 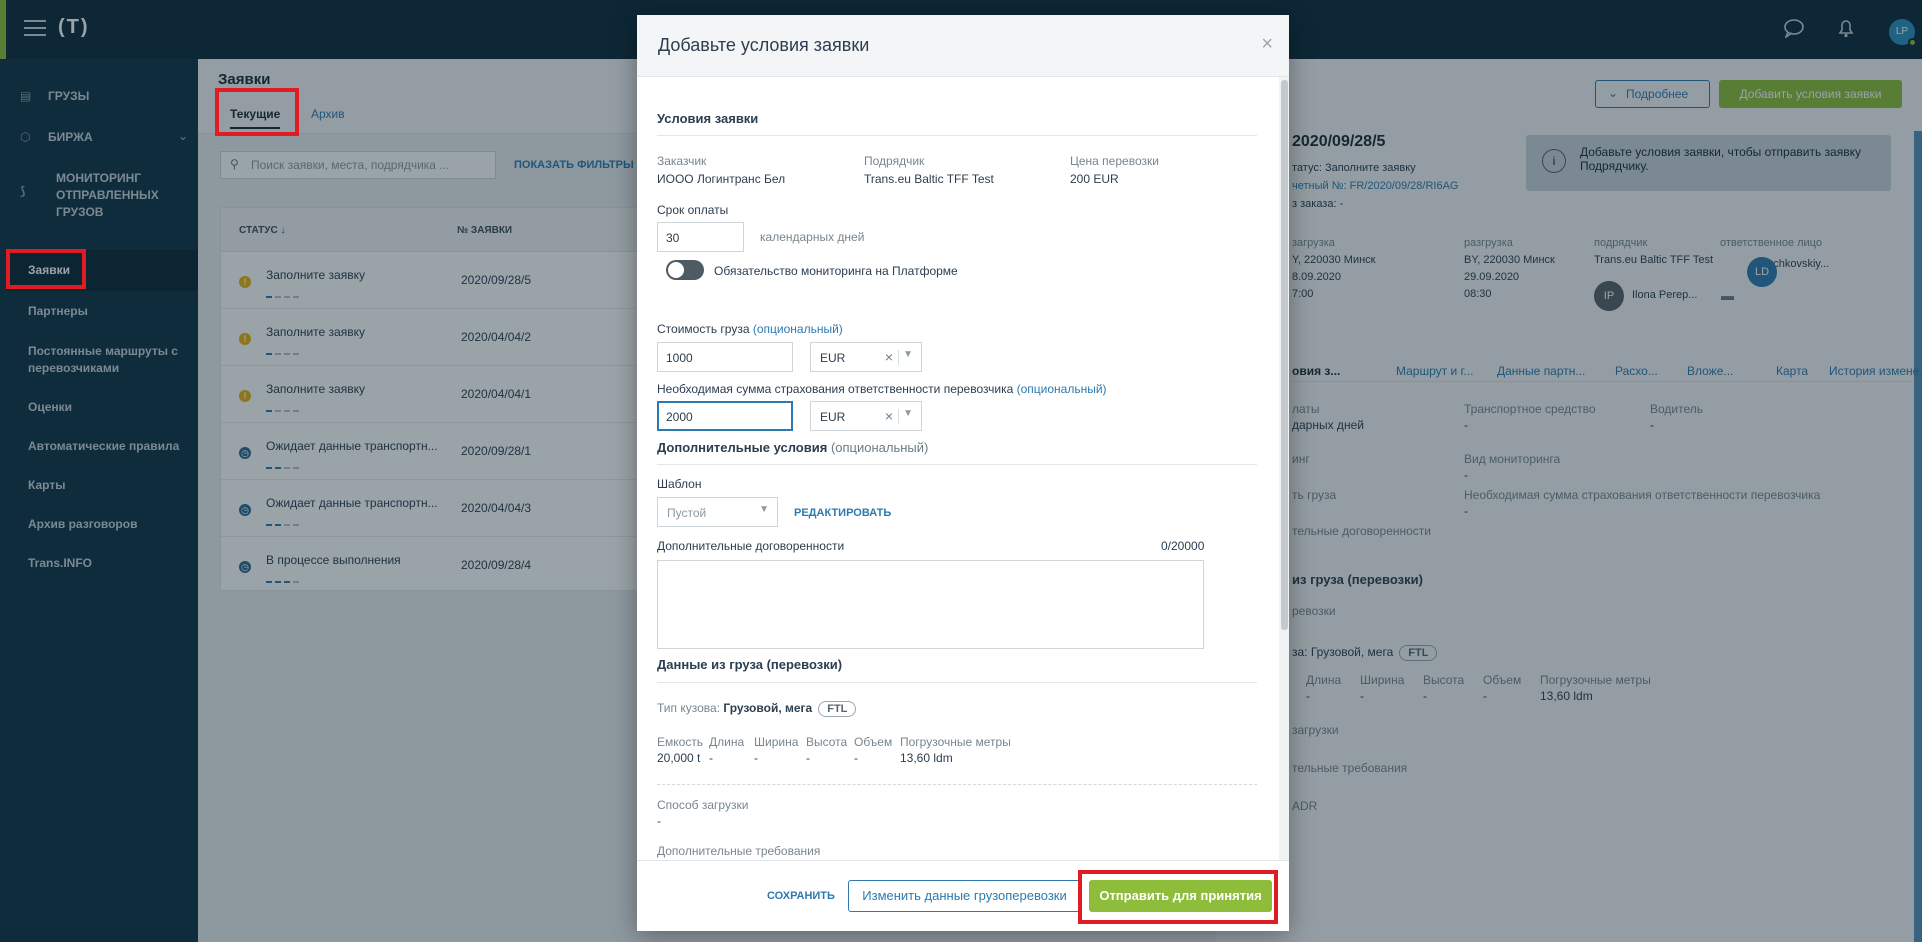 I want to click on scrollbar-thumb, so click(x=1284, y=355).